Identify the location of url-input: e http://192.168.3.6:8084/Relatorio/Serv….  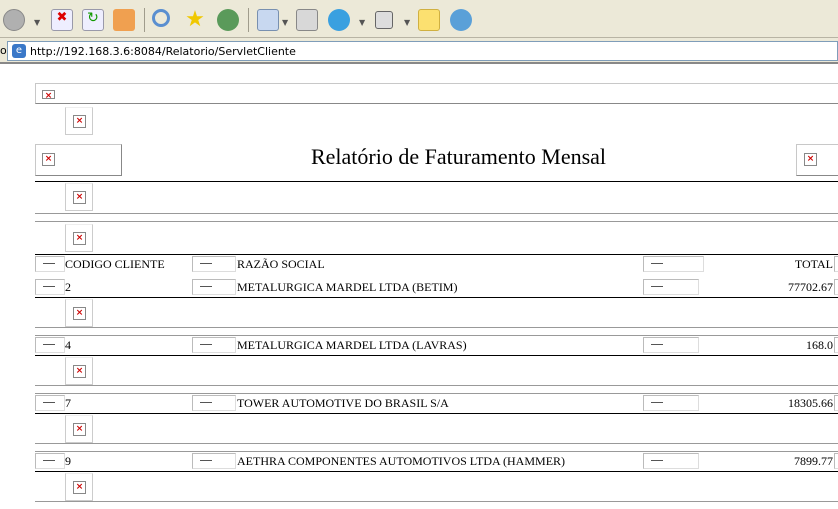
(422, 51).